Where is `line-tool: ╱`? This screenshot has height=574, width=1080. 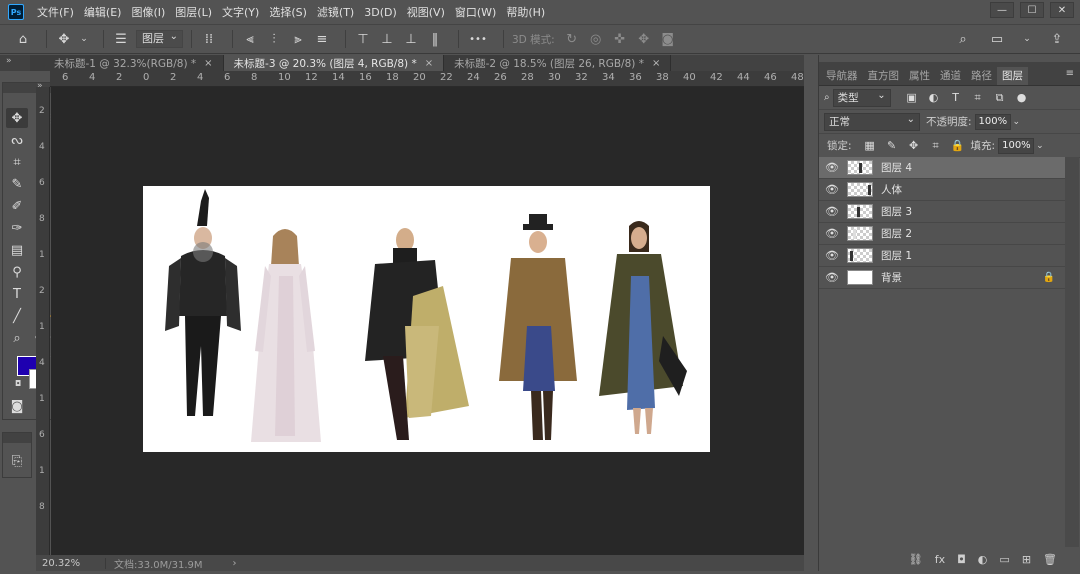
line-tool: ╱ is located at coordinates (17, 316).